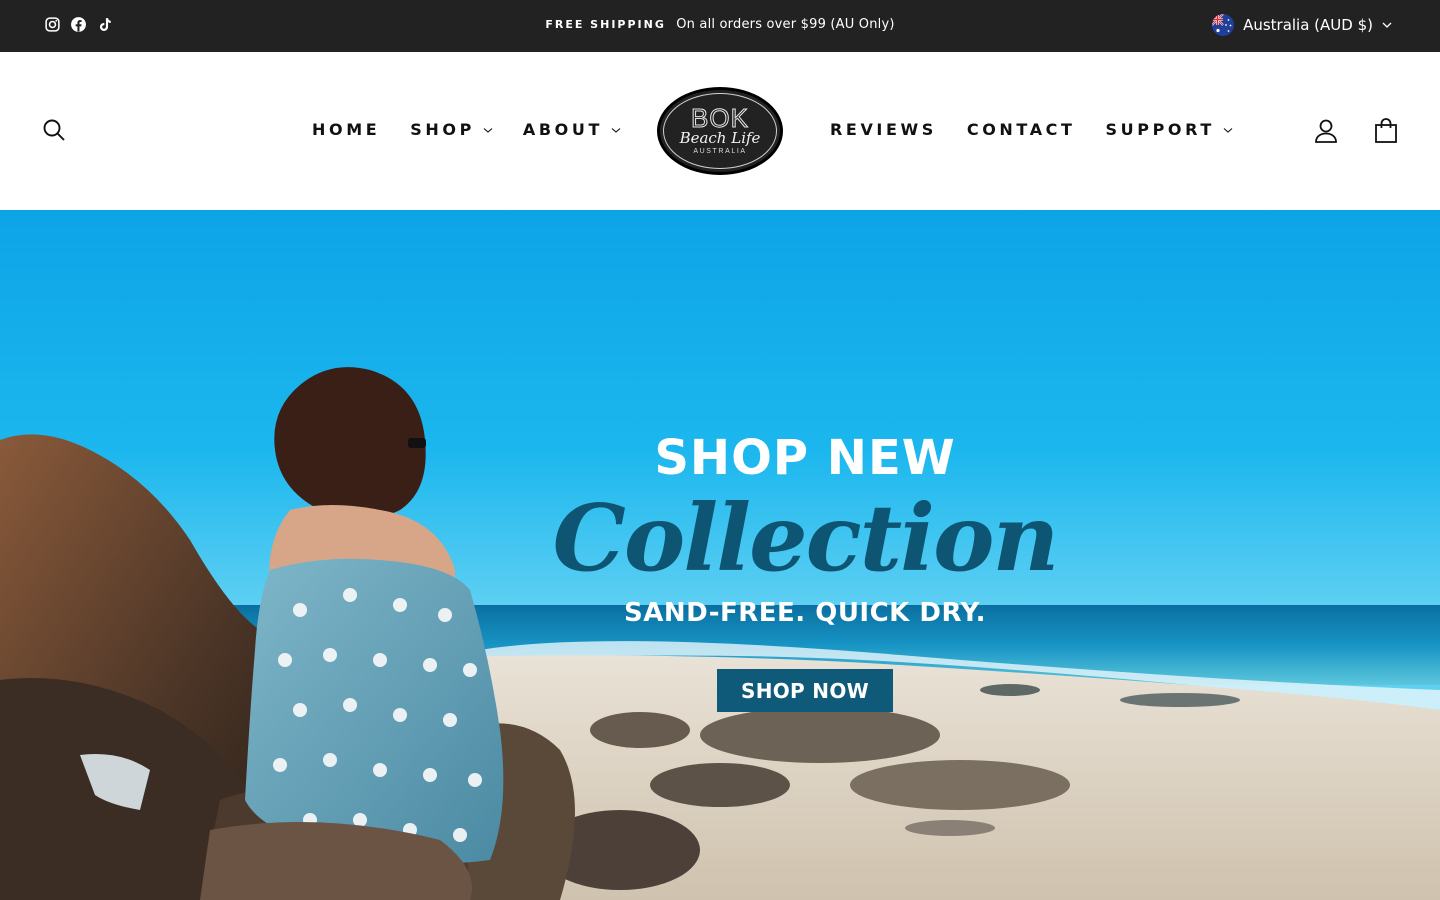 This screenshot has height=900, width=1440. I want to click on nav-item-reviews: REVIEWS, so click(883, 129).